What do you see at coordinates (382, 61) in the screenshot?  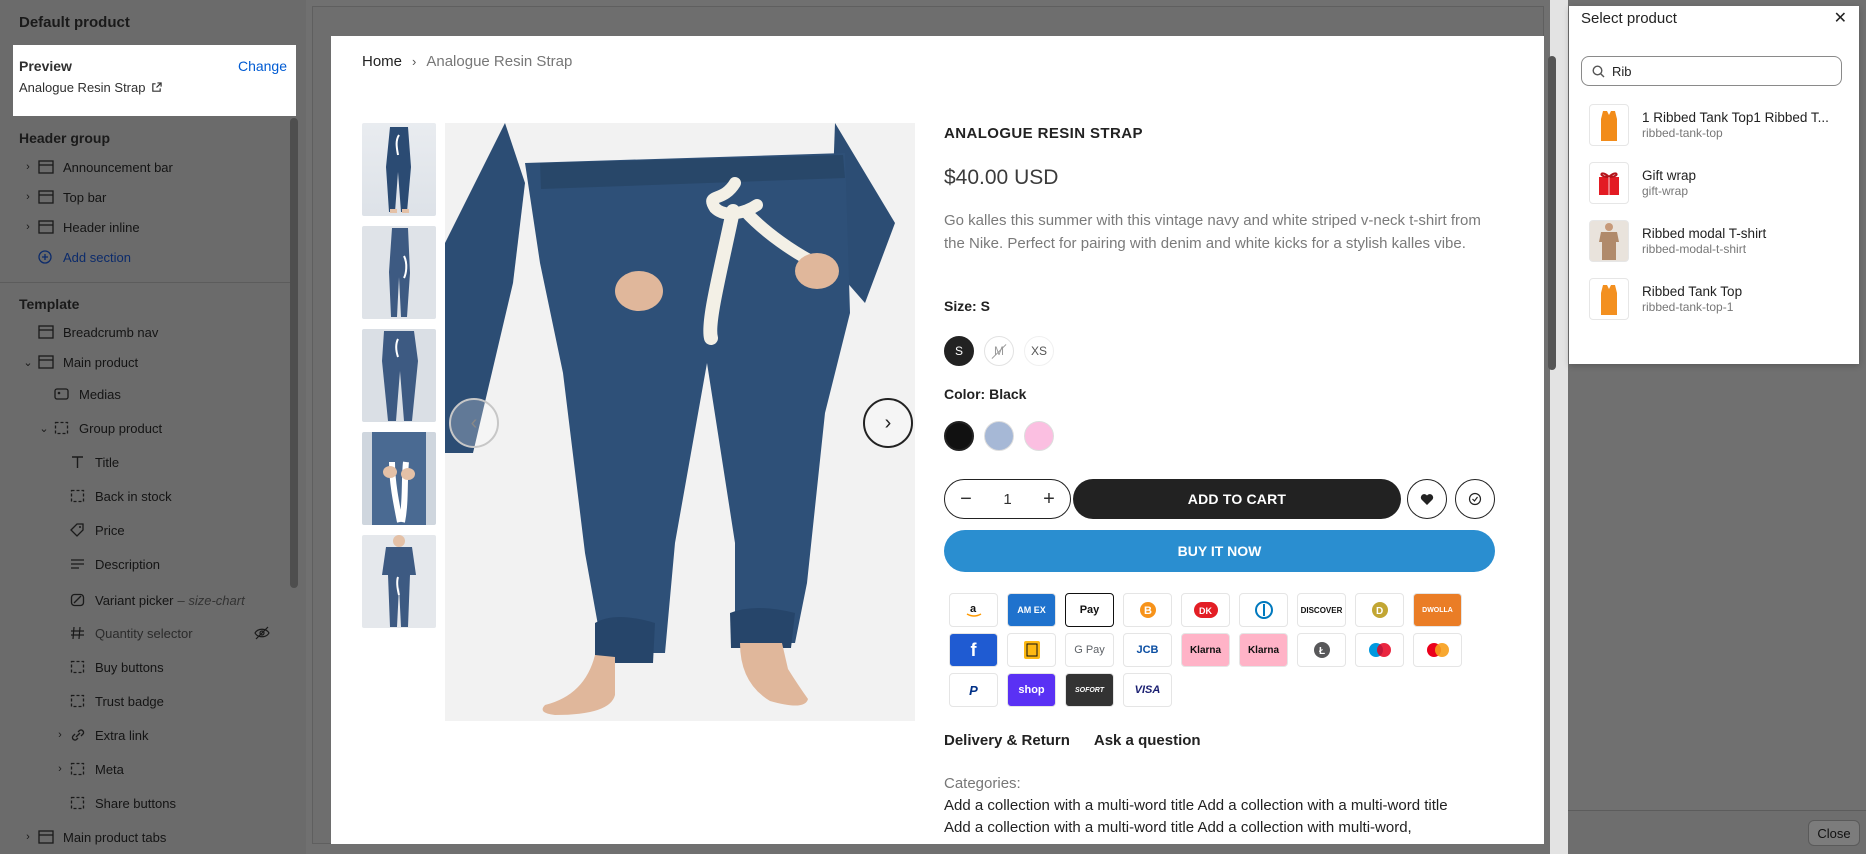 I see `breadcrumb-home: Home` at bounding box center [382, 61].